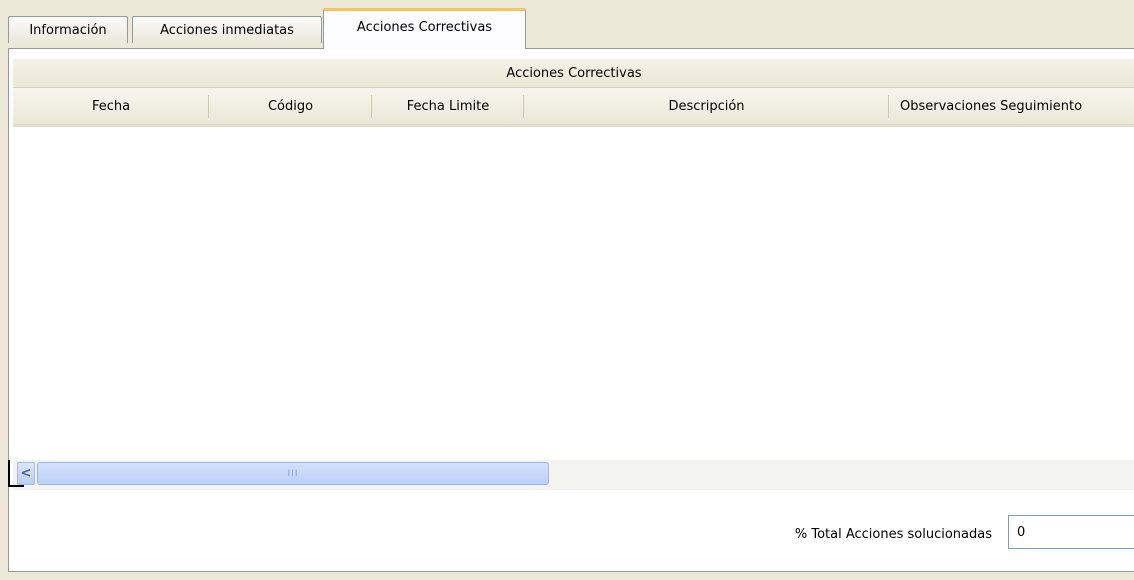  I want to click on column-label: Código, so click(290, 106).